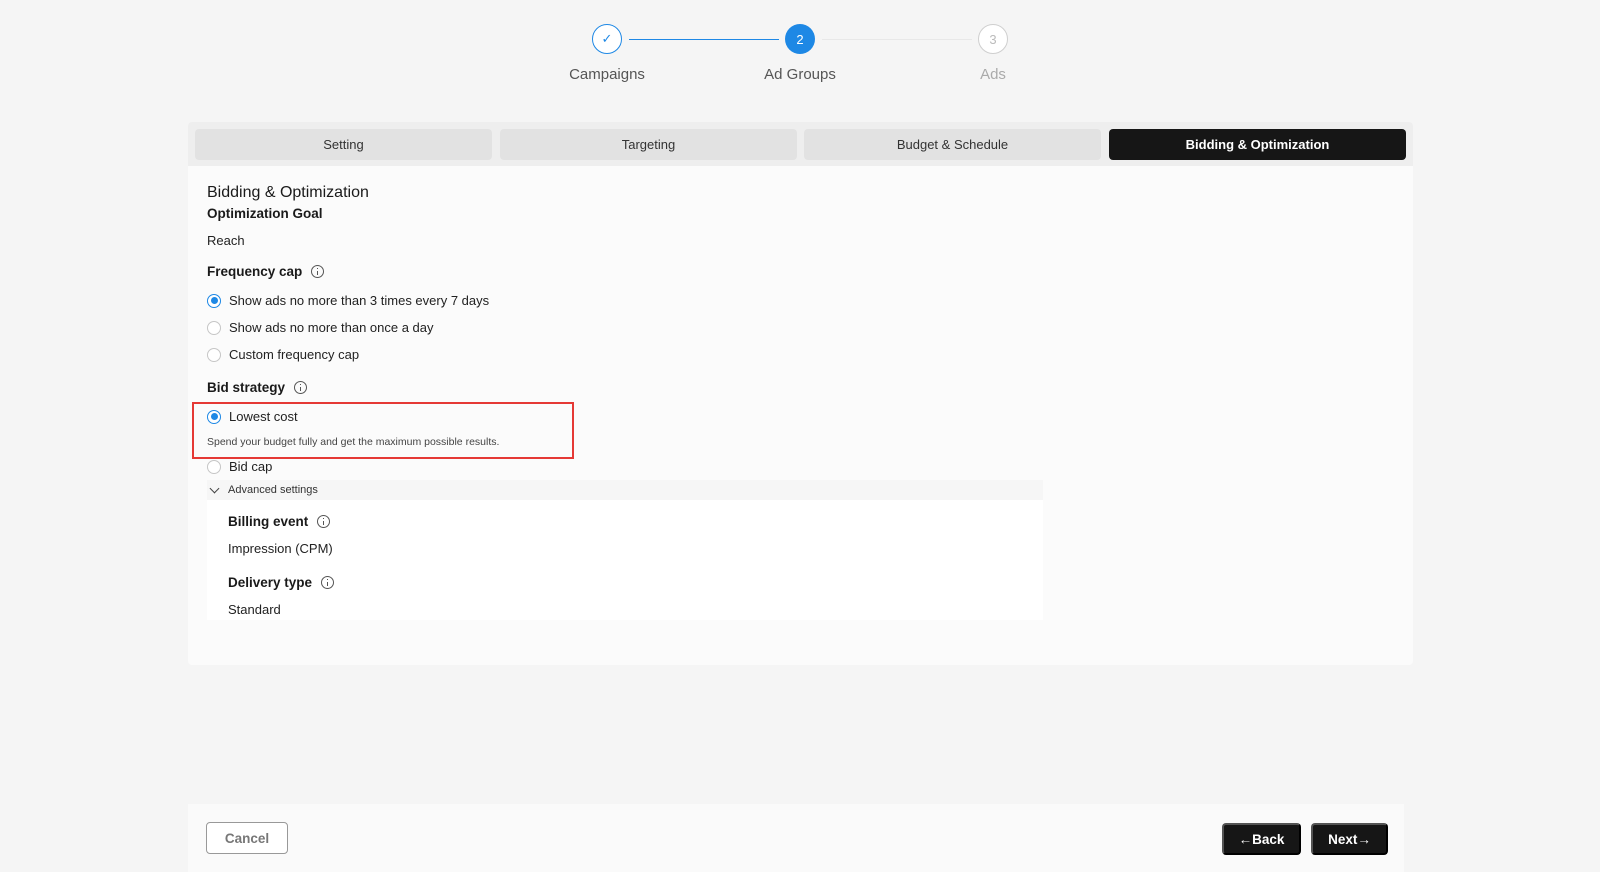 The image size is (1600, 872). I want to click on next-button: Next→, so click(1349, 839).